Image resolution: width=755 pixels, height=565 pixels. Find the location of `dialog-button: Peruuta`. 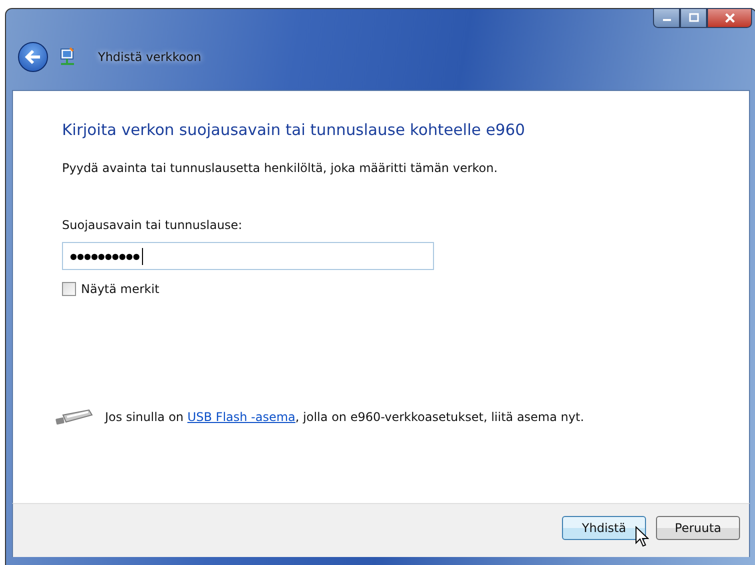

dialog-button: Peruuta is located at coordinates (698, 528).